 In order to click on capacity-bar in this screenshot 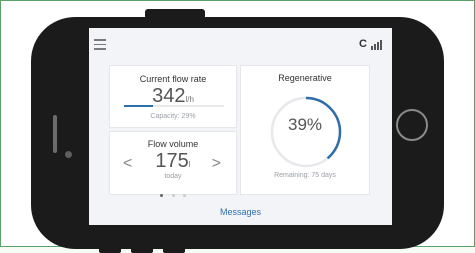, I will do `click(174, 106)`.